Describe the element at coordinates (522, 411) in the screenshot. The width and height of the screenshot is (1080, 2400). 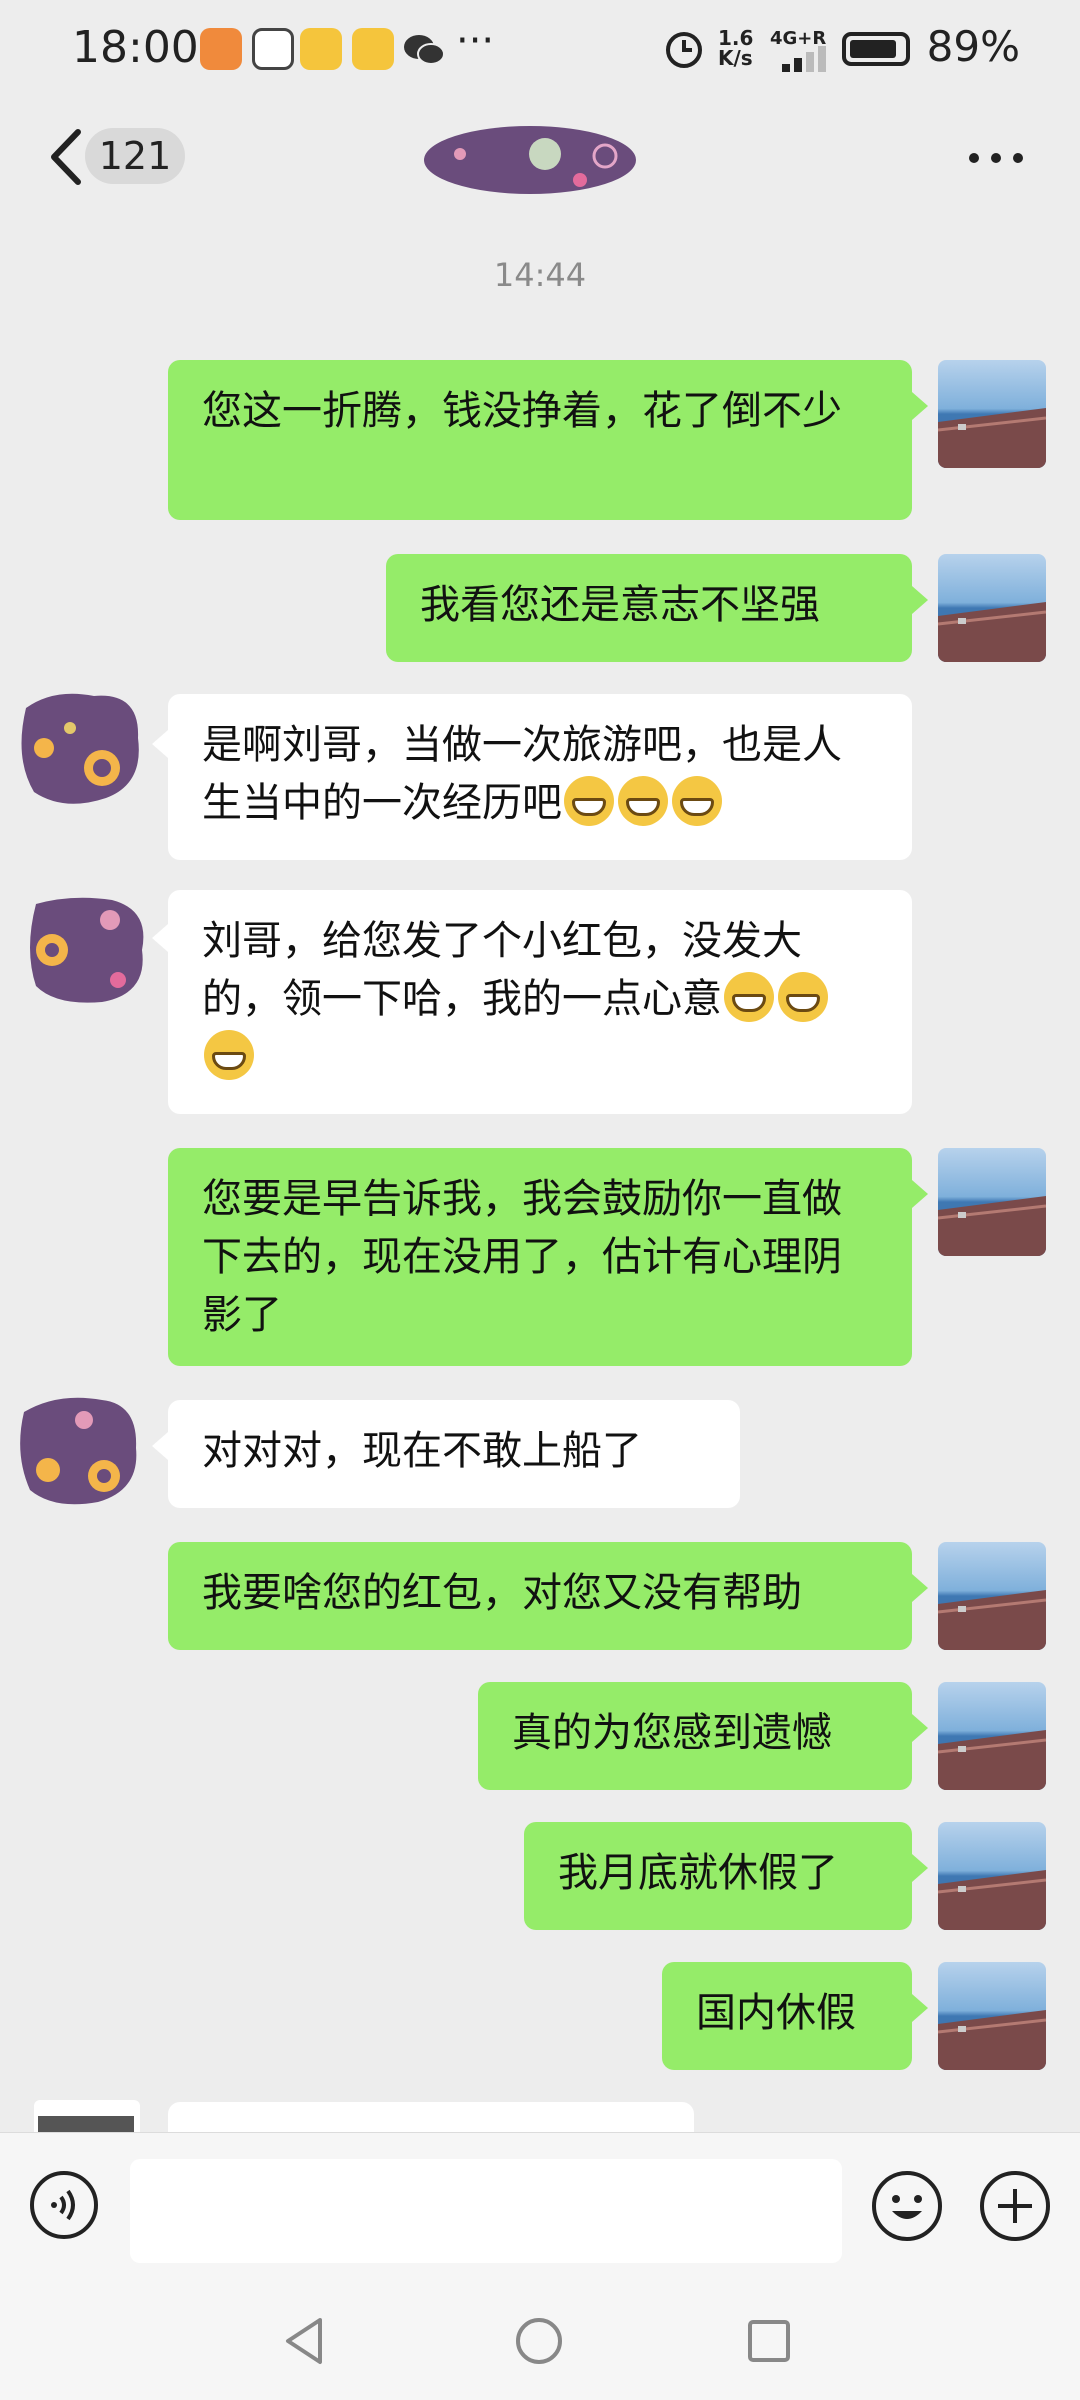
I see `message-text: 您这一折腾，钱没挣着，花了倒不少` at that location.